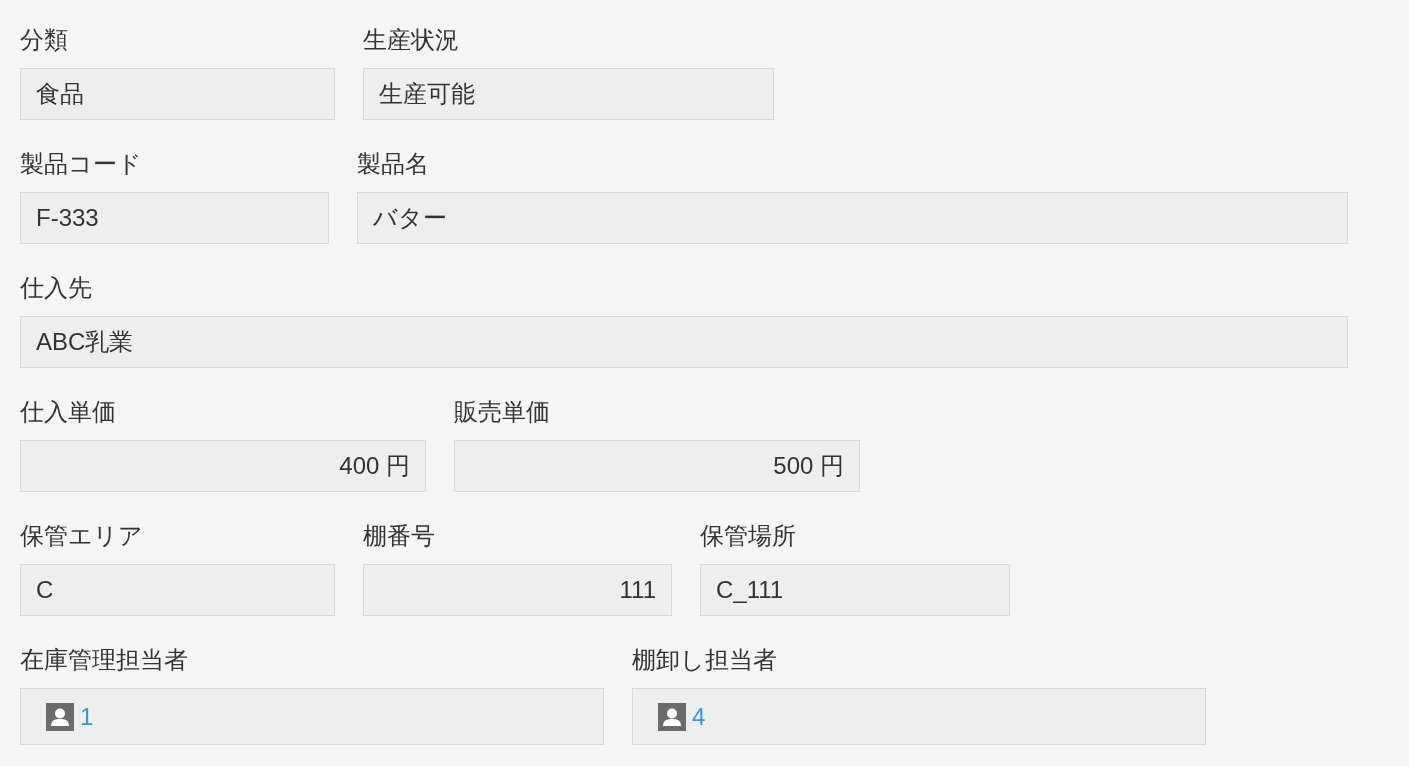  I want to click on user-link: 4, so click(699, 716).